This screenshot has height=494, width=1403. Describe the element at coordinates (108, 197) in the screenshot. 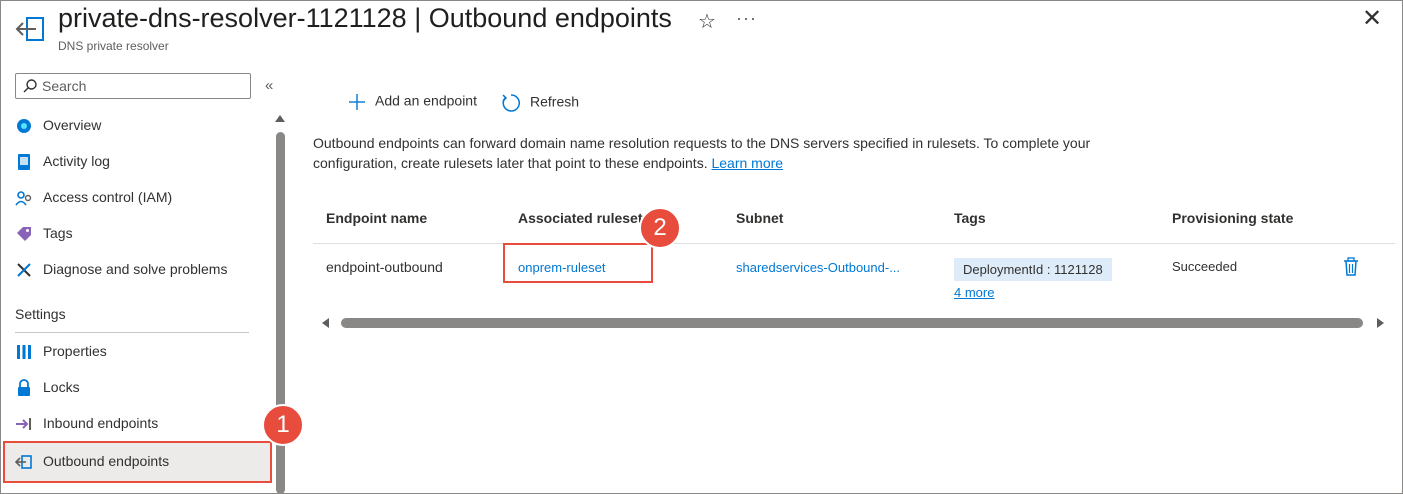

I see `sidebar-item-label: Access control (IAM)` at that location.